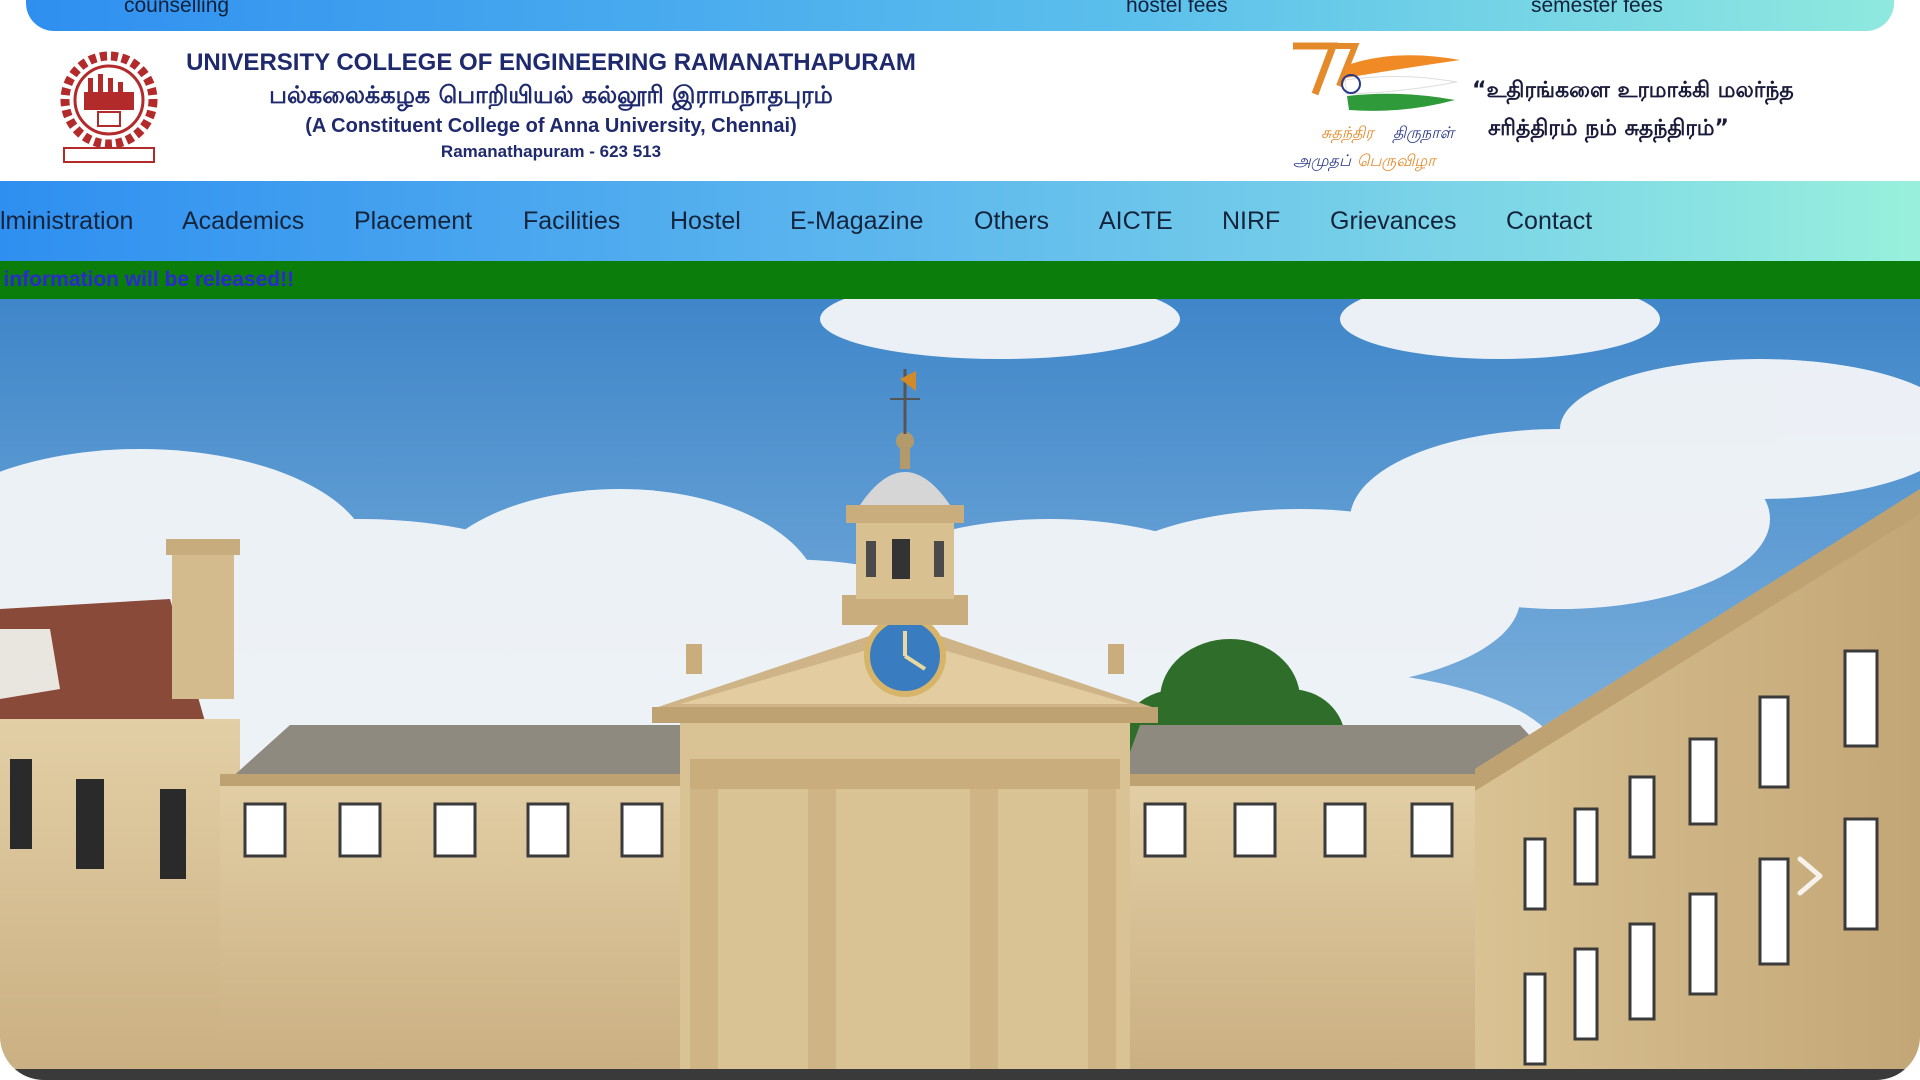 The height and width of the screenshot is (1080, 1920). What do you see at coordinates (571, 221) in the screenshot?
I see `nav-item-facilities: Facilities` at bounding box center [571, 221].